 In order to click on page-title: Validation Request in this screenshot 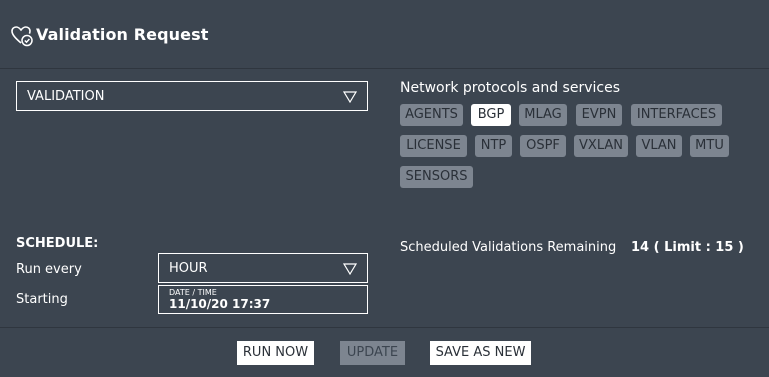, I will do `click(122, 34)`.